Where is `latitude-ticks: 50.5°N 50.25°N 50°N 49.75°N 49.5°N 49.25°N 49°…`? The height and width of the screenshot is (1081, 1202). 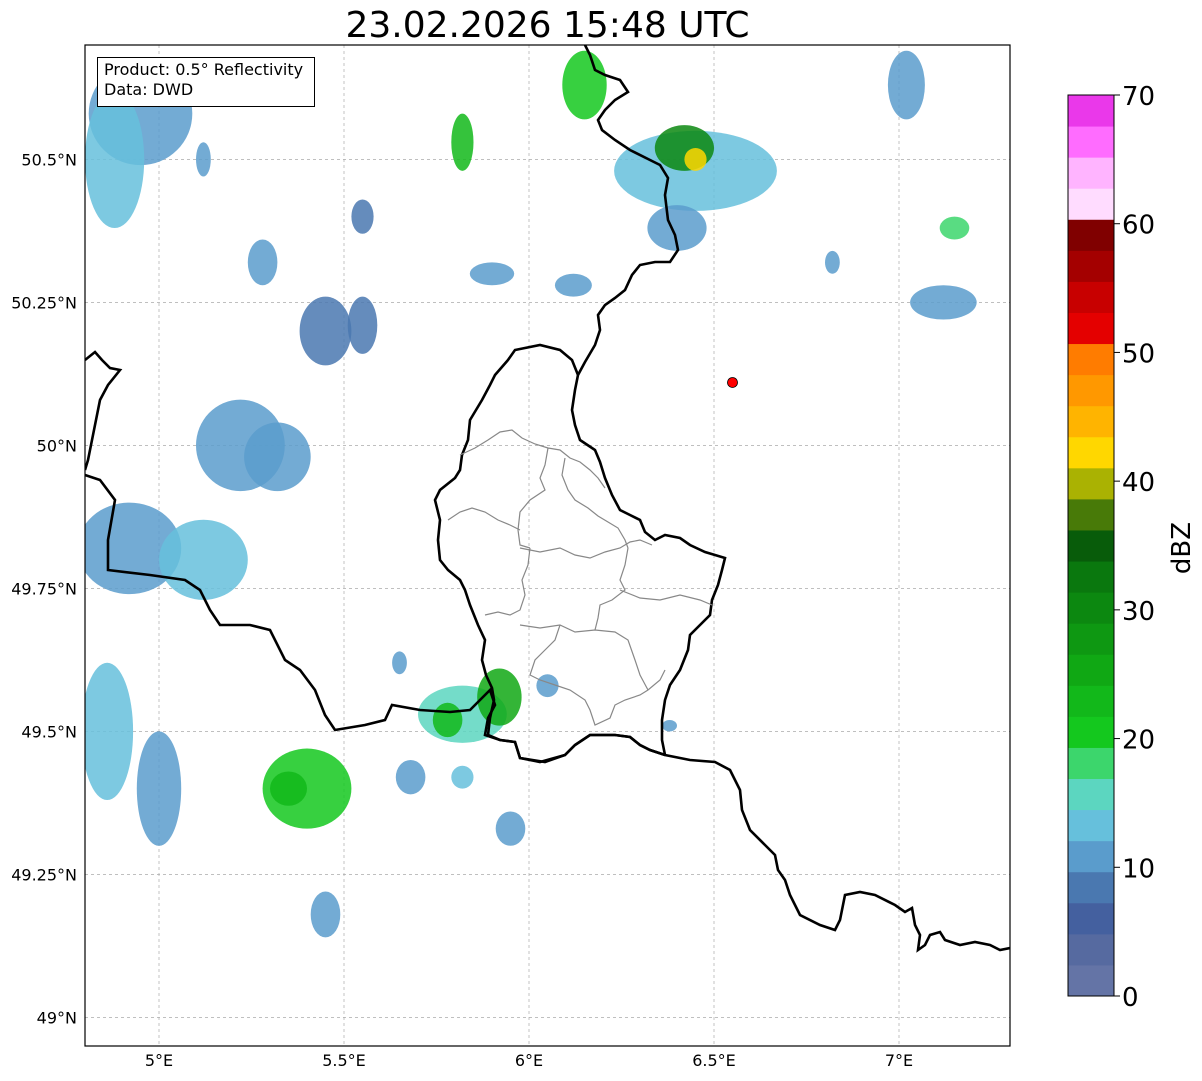 latitude-ticks: 50.5°N 50.25°N 50°N 49.75°N 49.5°N 49.25°N 49°… is located at coordinates (44, 588).